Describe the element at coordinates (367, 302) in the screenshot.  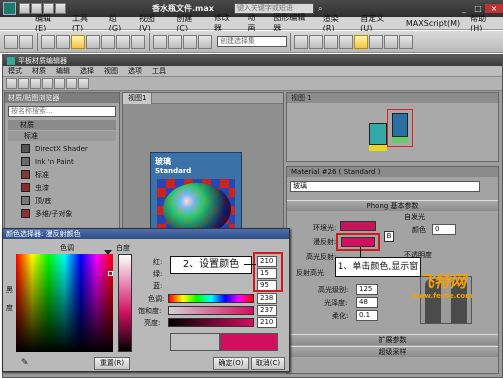
I see `gloss-value: 48` at that location.